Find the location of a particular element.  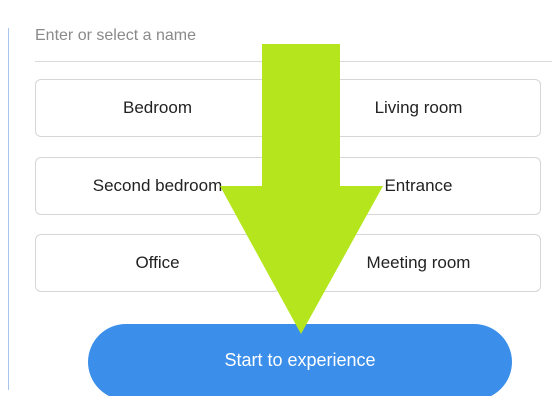

room-option-label: Bedroom is located at coordinates (157, 107).